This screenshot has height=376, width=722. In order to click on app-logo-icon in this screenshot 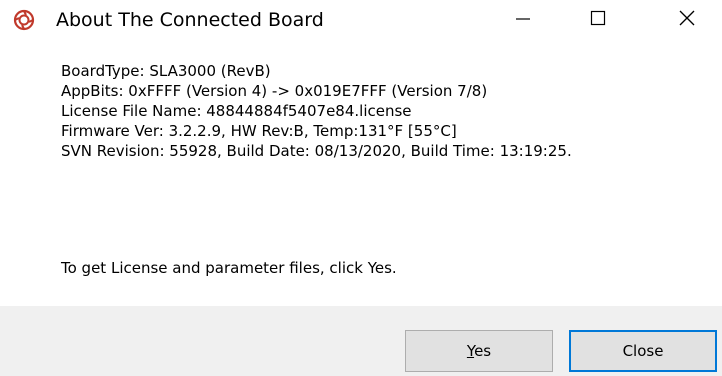, I will do `click(24, 20)`.